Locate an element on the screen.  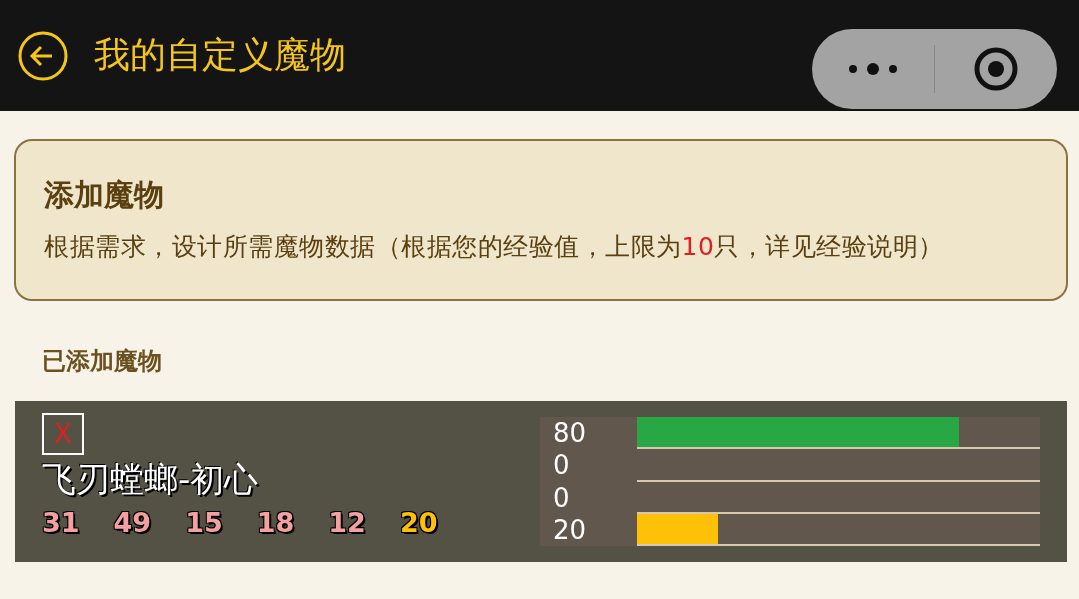
stat-value: 20 is located at coordinates (418, 522).